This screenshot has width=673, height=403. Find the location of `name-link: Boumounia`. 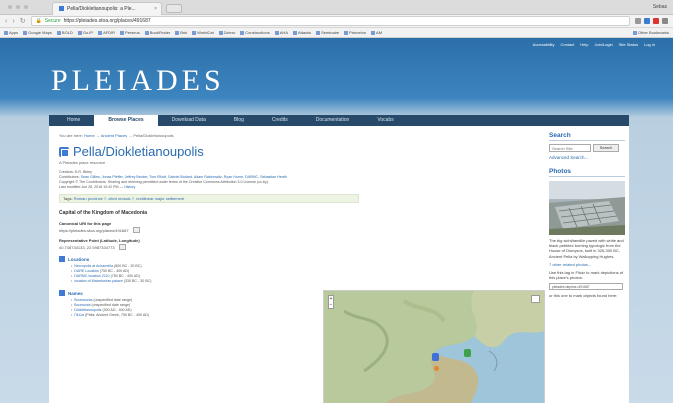

name-link: Boumounia is located at coordinates (83, 300).